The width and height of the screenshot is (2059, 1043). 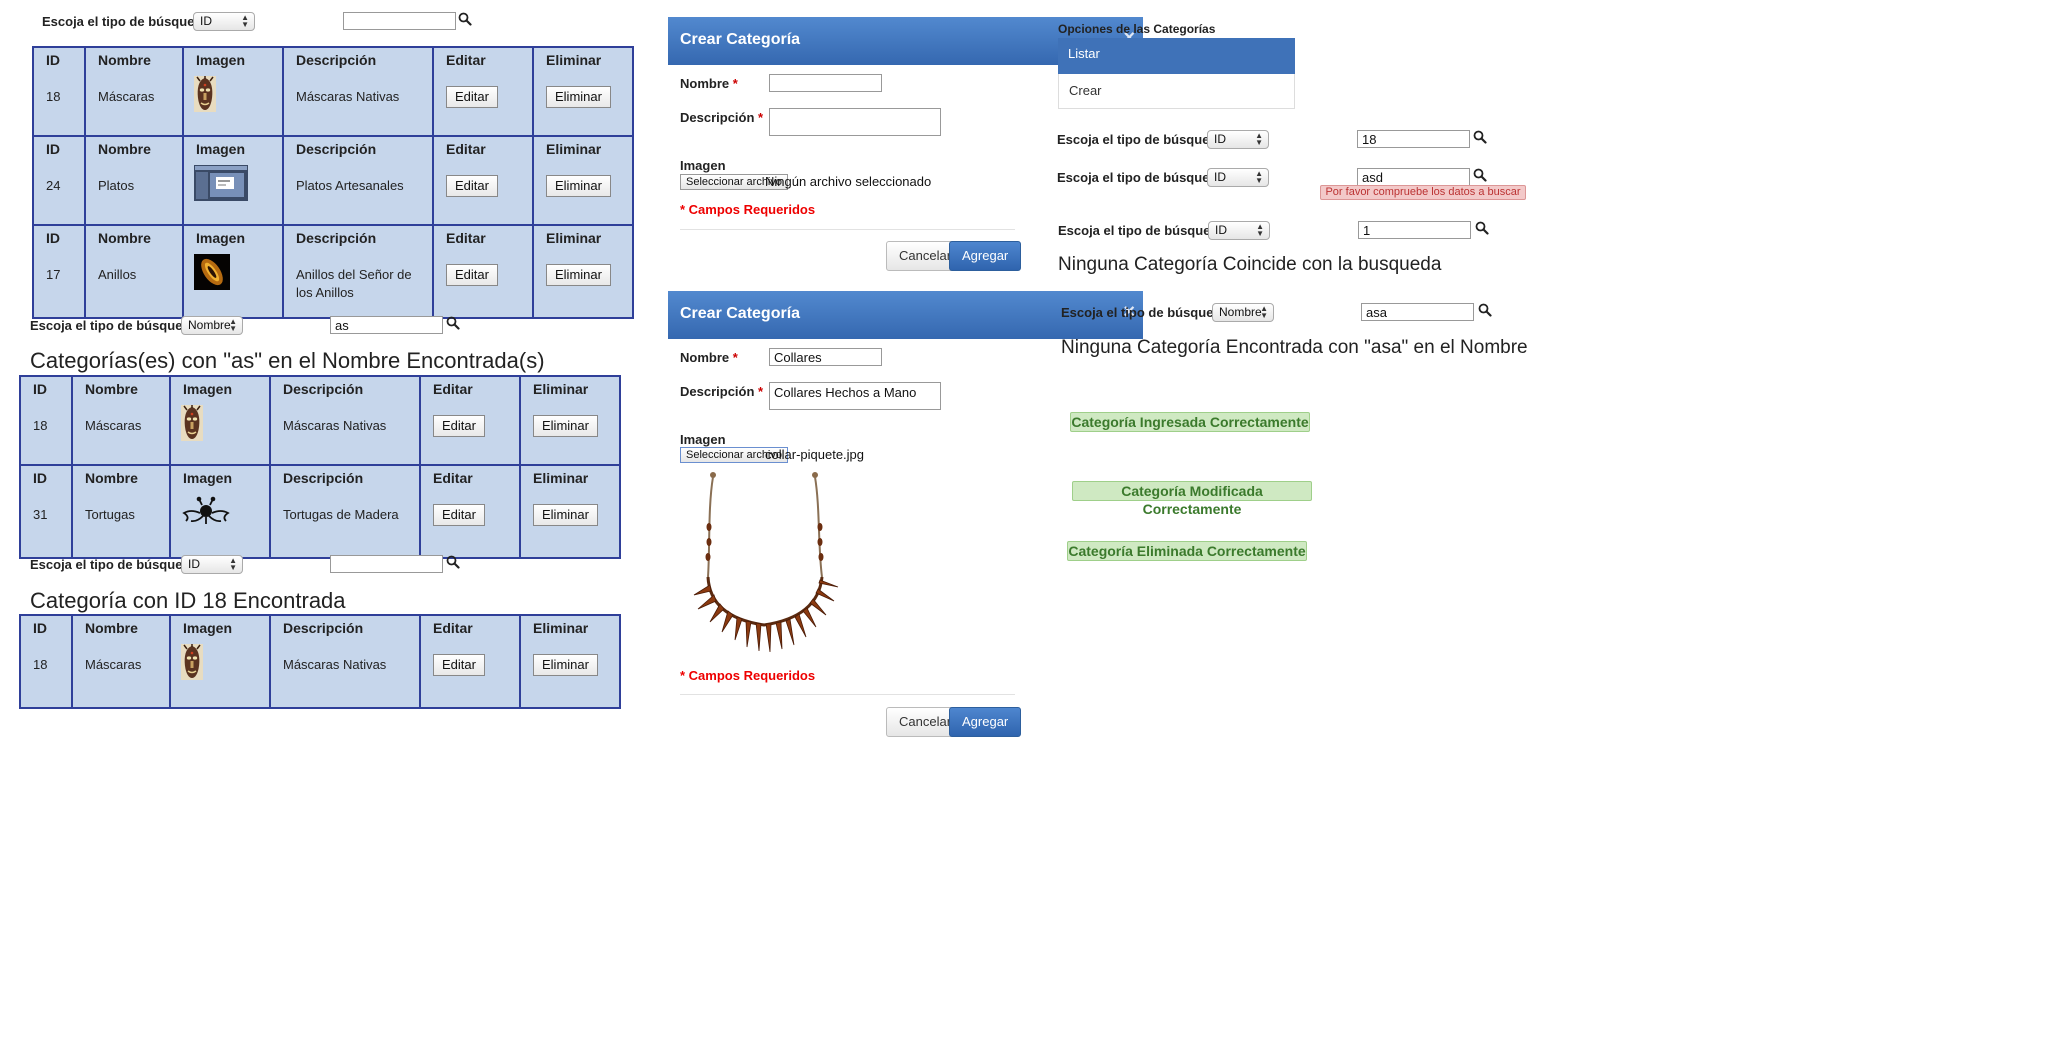 I want to click on id-cell: ID 24, so click(x=59, y=182).